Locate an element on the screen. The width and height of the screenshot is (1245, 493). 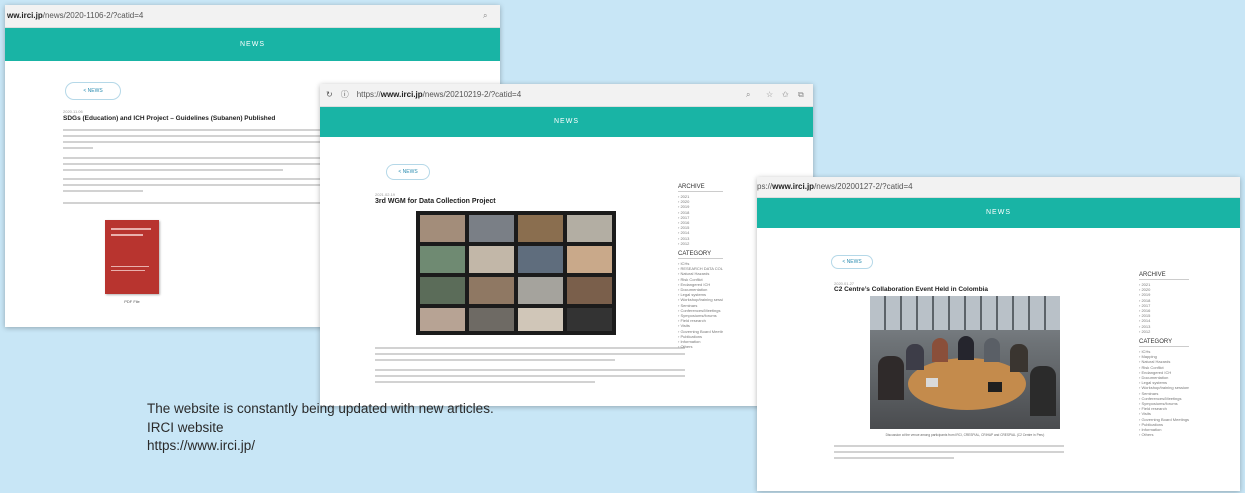
article-date: 2021.02.19 is located at coordinates (385, 194).